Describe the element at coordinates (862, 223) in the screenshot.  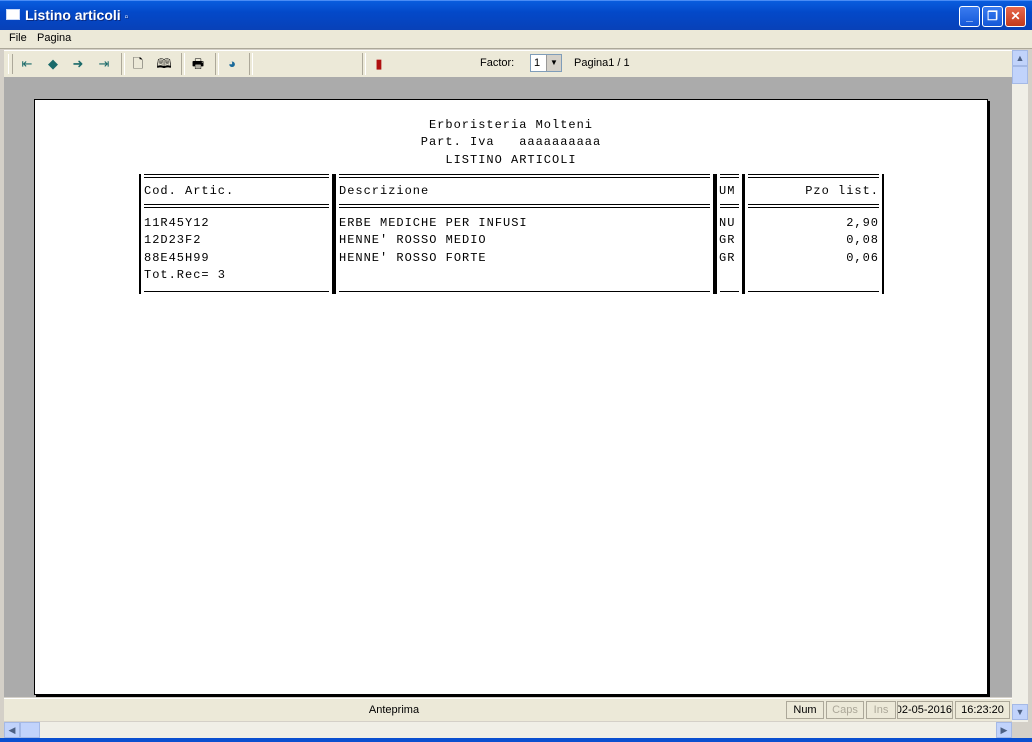
I see `cell-price: 2,90` at that location.